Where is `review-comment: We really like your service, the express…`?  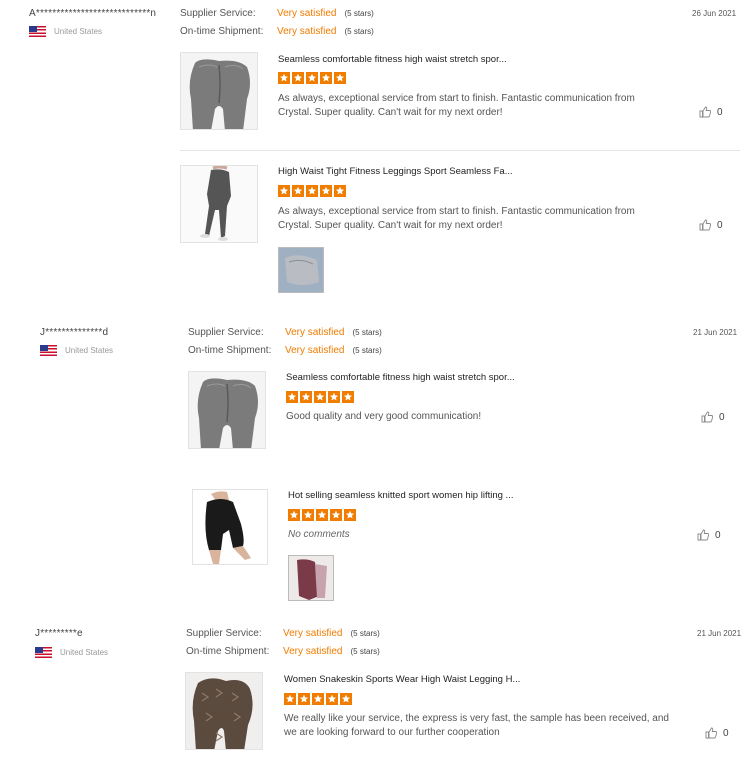
review-comment: We really like your service, the express… is located at coordinates (476, 725).